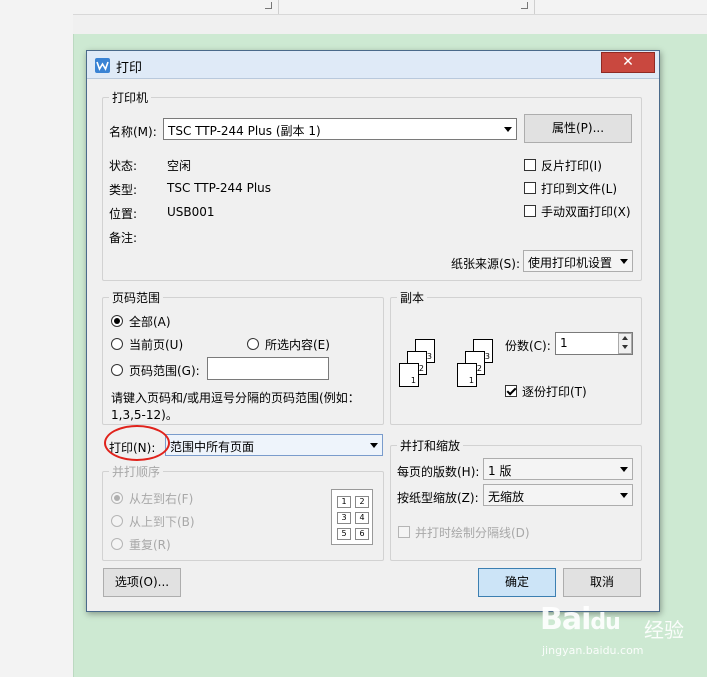 The height and width of the screenshot is (677, 707). I want to click on print-order-legend: 并打顺序, so click(136, 472).